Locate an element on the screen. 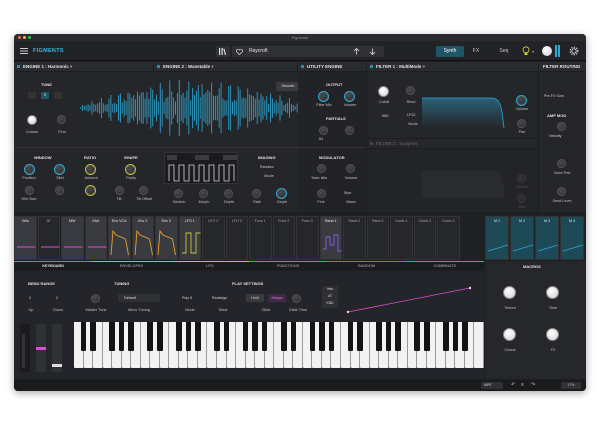 This screenshot has width=600, height=437. mod-source-rand-2: Rand 2 is located at coordinates (354, 238).